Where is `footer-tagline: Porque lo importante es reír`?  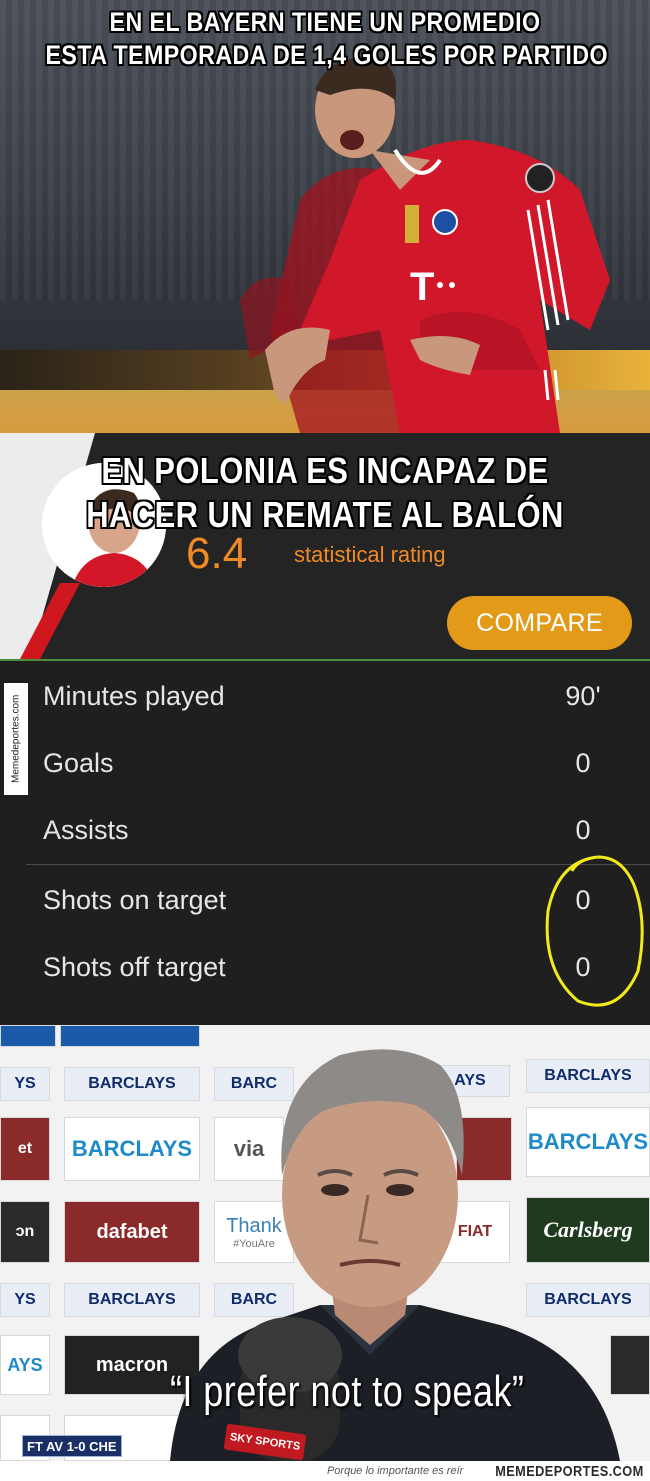
footer-tagline: Porque lo importante es reír is located at coordinates (395, 1471).